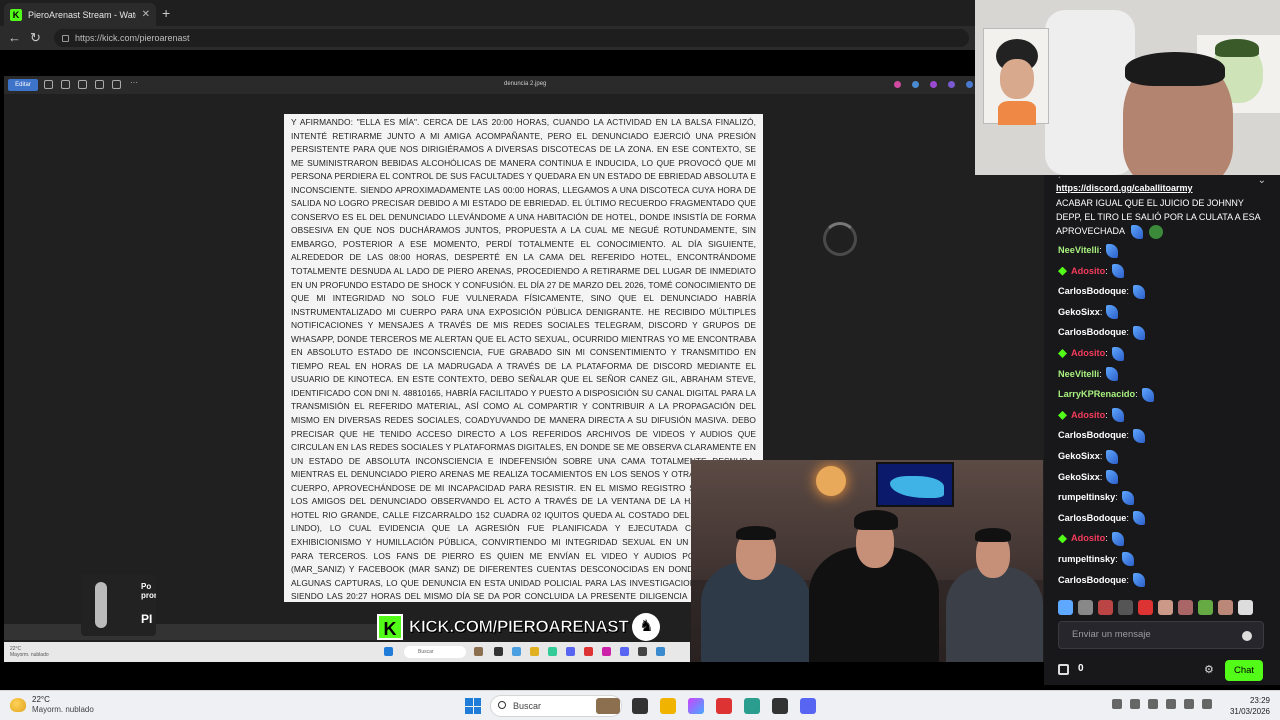 The image size is (1280, 720). Describe the element at coordinates (80, 14) in the screenshot. I see `browser-tab: K PieroArenast Stream - Watch ✕` at that location.